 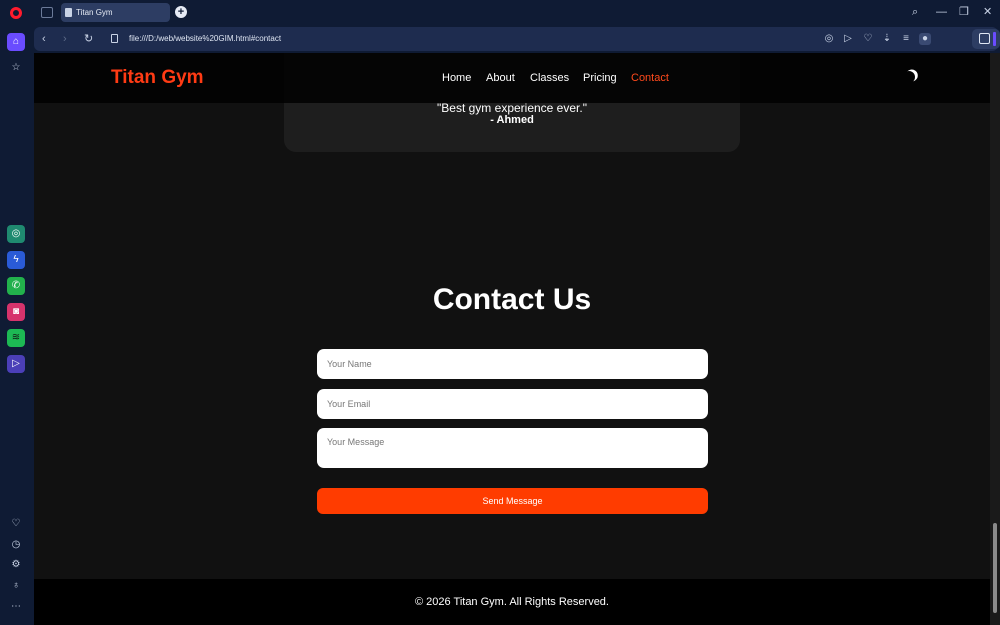 I want to click on profile-icon: ●, so click(x=925, y=39).